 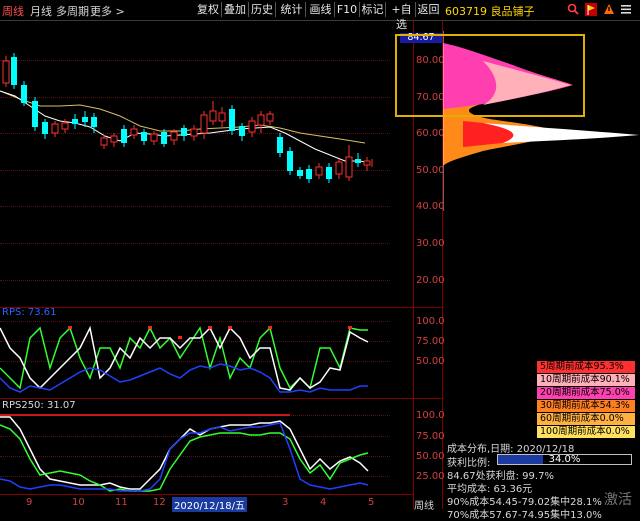 What do you see at coordinates (586, 432) in the screenshot?
I see `cost-legend-100: 100周期前成本0.0%` at bounding box center [586, 432].